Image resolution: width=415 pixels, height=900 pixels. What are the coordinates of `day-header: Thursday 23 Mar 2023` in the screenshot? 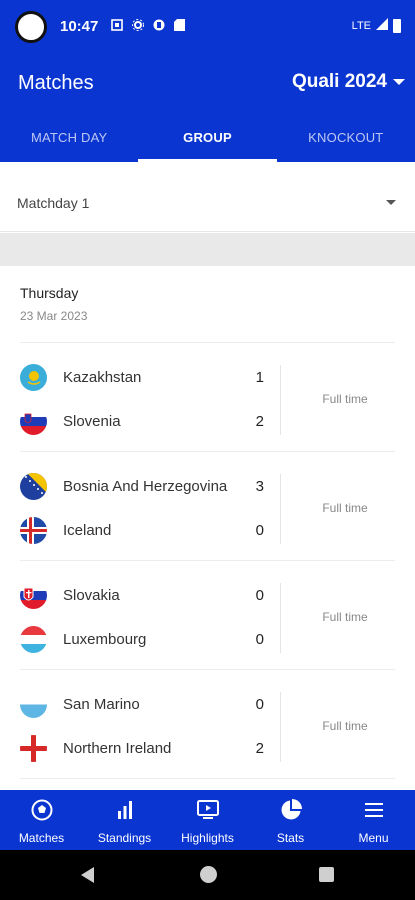 It's located at (53, 304).